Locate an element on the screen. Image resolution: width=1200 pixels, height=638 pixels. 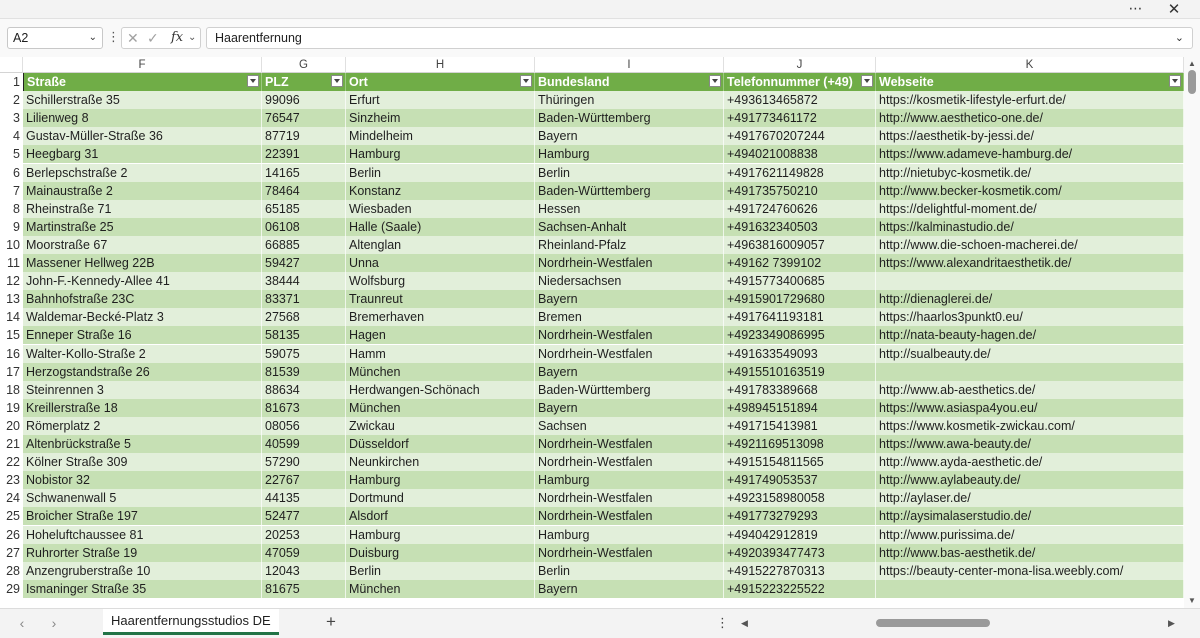
cell-G: 47059 is located at coordinates (304, 552).